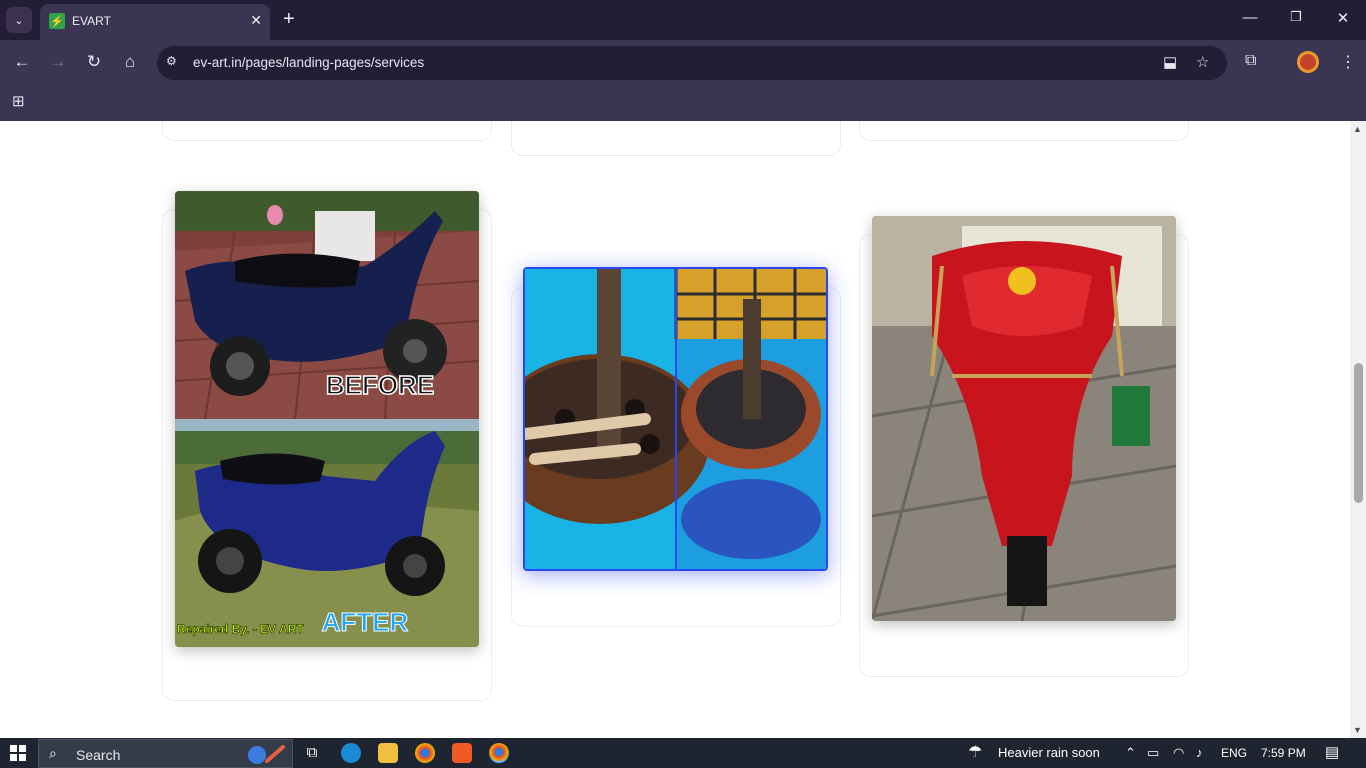 This screenshot has width=1366, height=768. What do you see at coordinates (683, 103) in the screenshot?
I see `bookmarks-bar: ⊞` at bounding box center [683, 103].